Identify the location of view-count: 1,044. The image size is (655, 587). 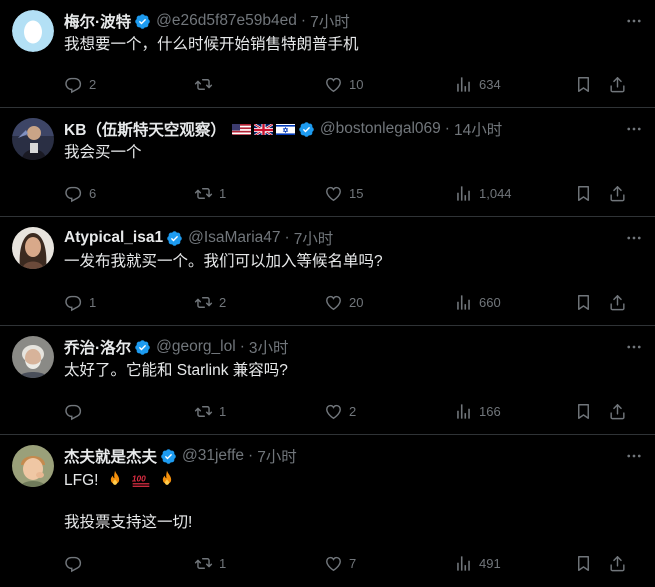
(495, 193).